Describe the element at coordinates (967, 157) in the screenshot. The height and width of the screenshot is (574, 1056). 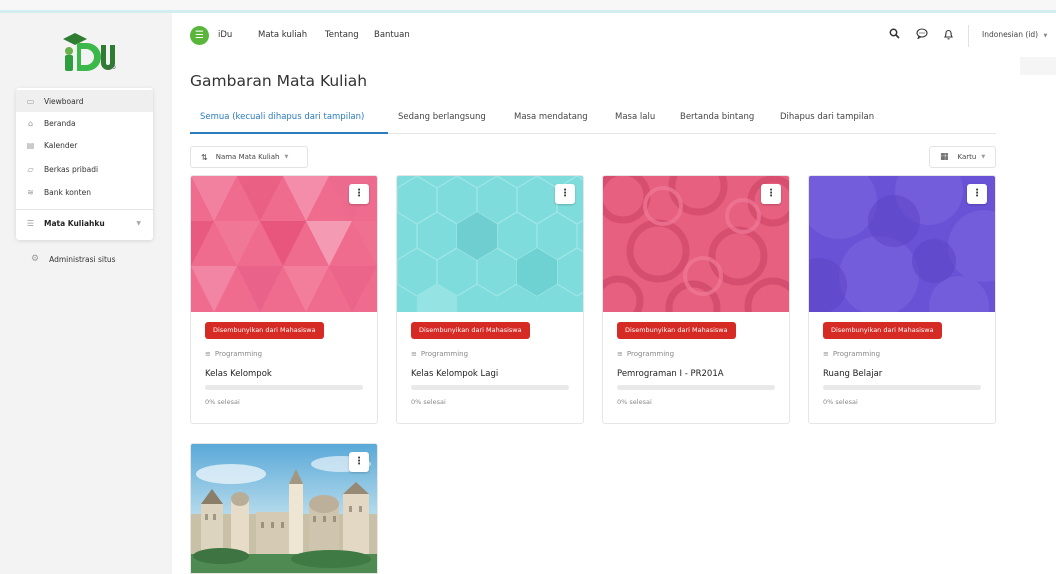
I see `view-label: Kartu` at that location.